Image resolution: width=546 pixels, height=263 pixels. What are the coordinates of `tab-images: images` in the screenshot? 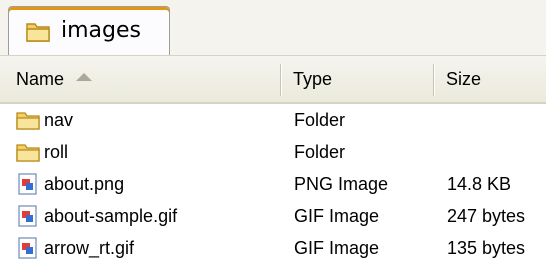 It's located at (89, 31).